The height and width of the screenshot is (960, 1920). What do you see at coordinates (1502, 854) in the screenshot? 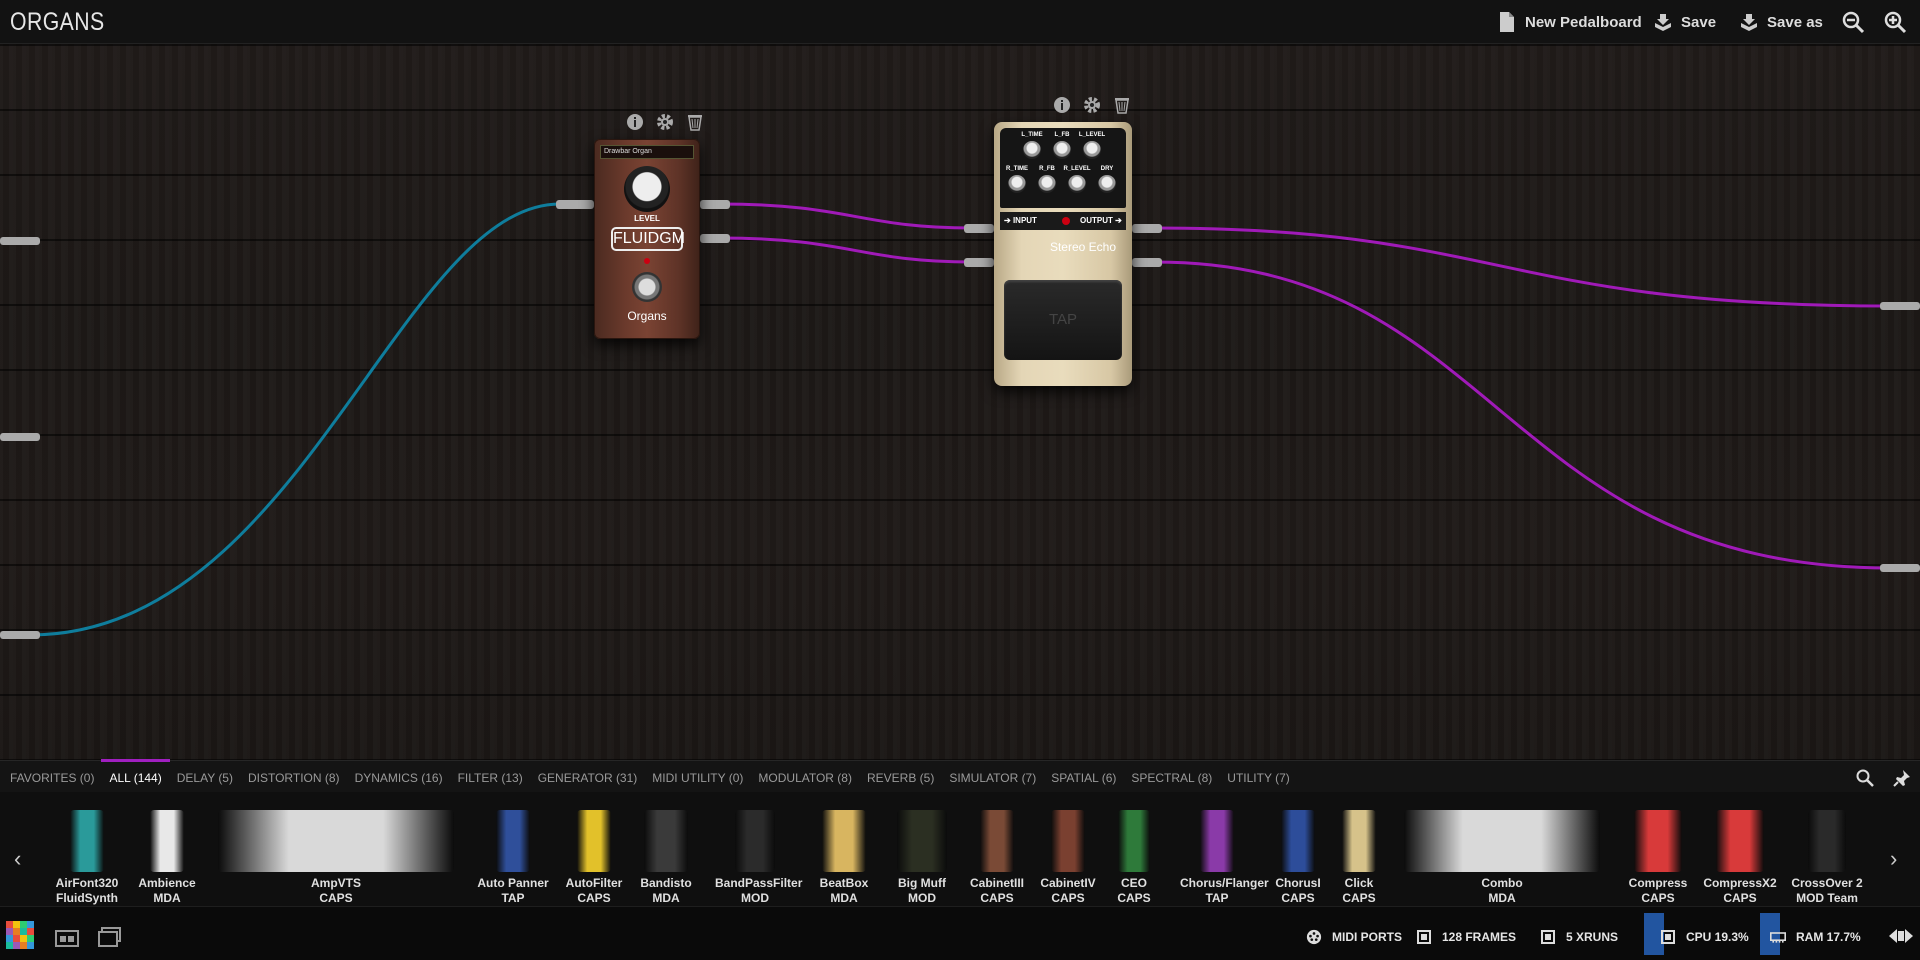
I see `plugin-item: Combo MDA` at bounding box center [1502, 854].